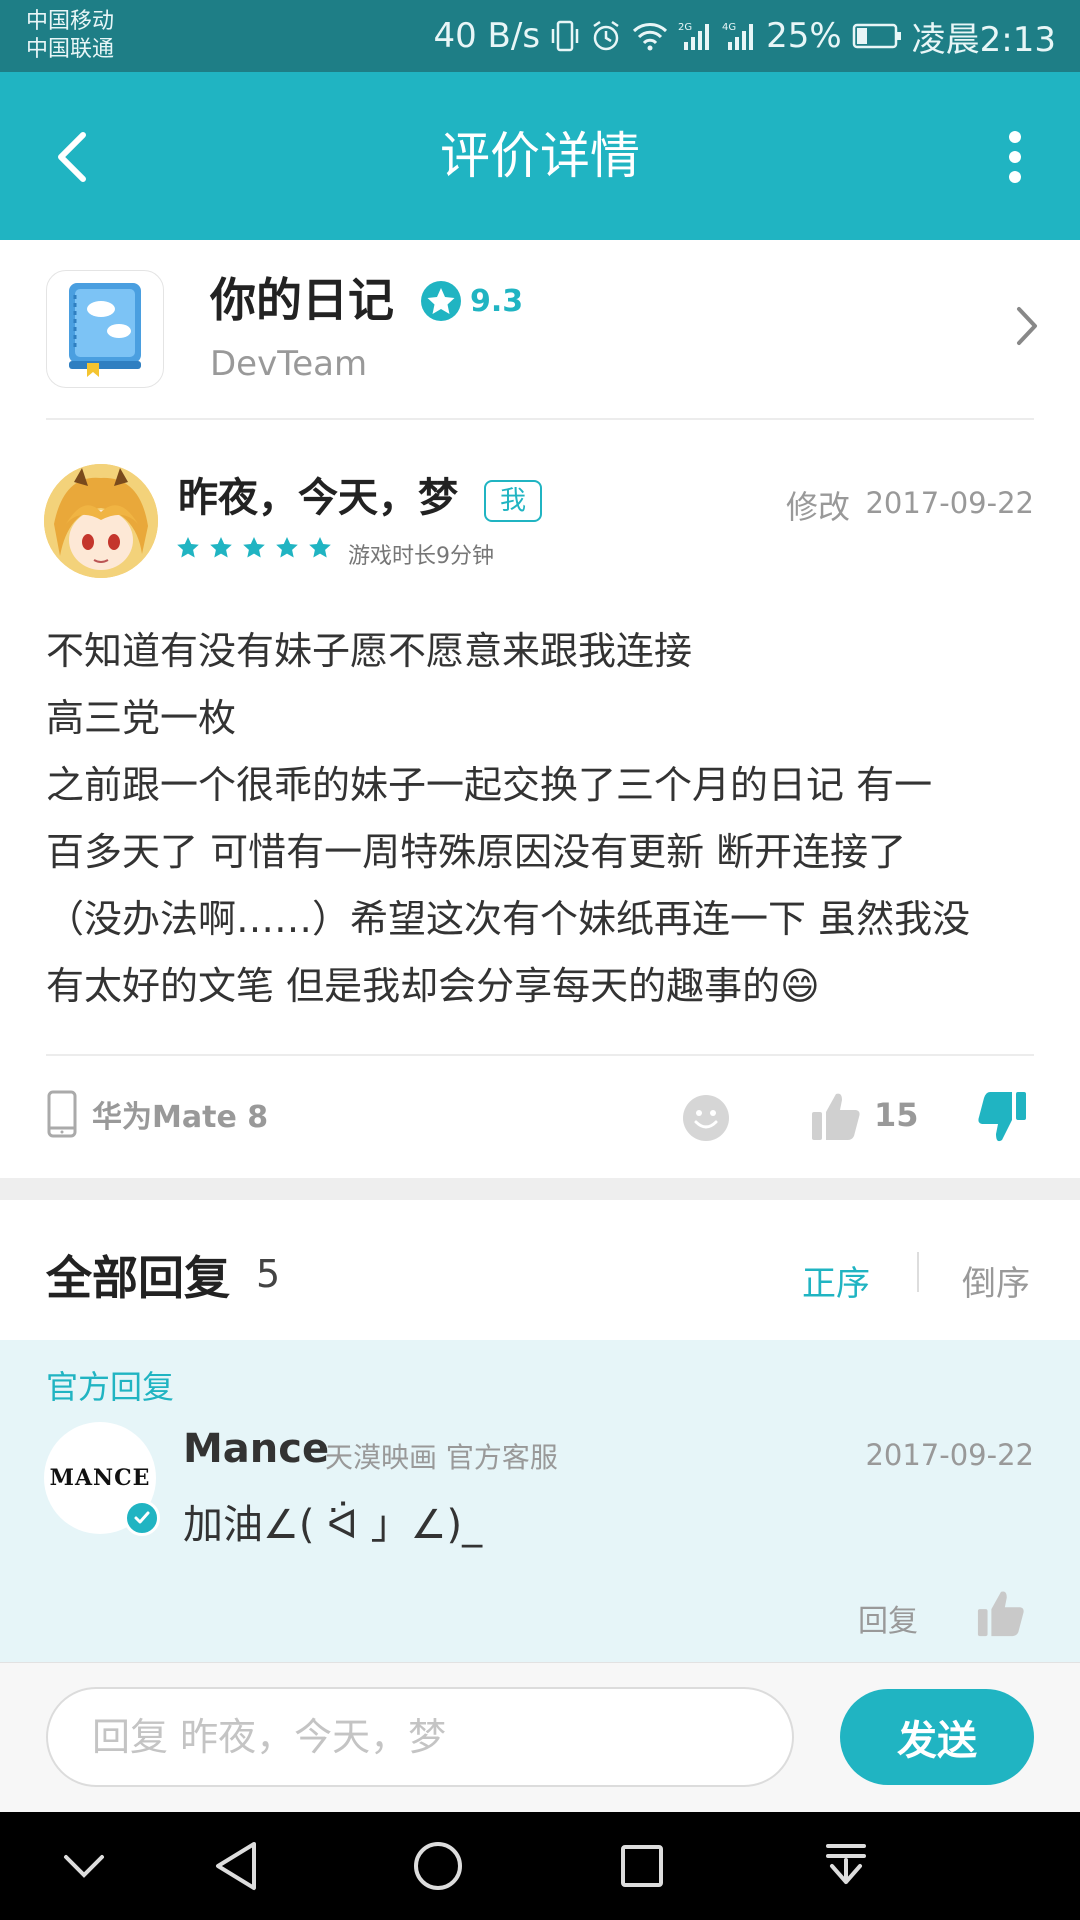 The image size is (1080, 1920). I want to click on rating-score: 9.3, so click(497, 301).